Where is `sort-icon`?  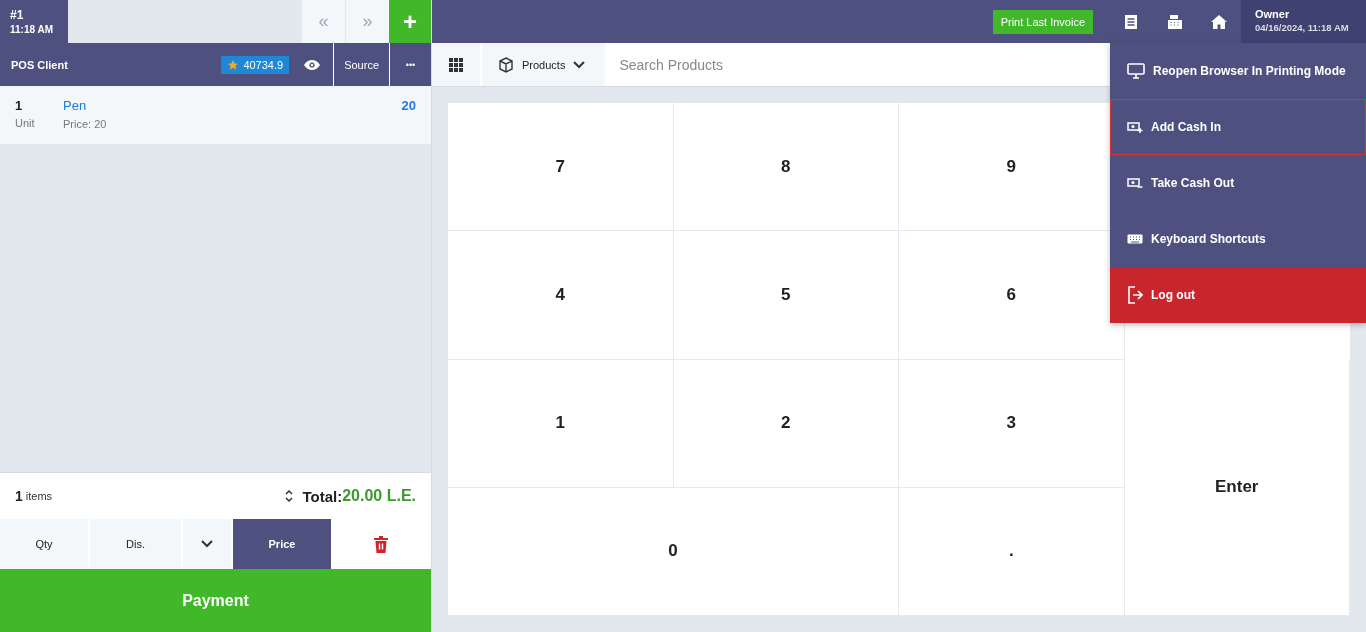
sort-icon is located at coordinates (289, 496).